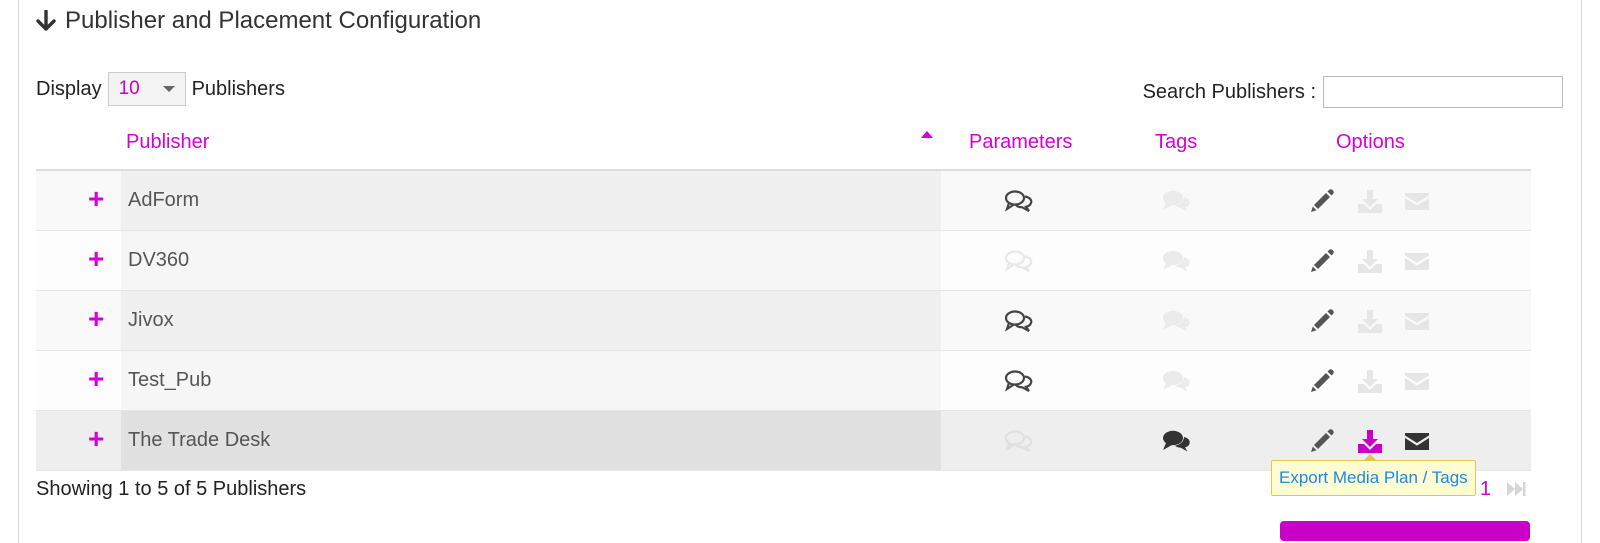 The width and height of the screenshot is (1600, 543). Describe the element at coordinates (199, 440) in the screenshot. I see `publisher-name: The Trade Desk` at that location.